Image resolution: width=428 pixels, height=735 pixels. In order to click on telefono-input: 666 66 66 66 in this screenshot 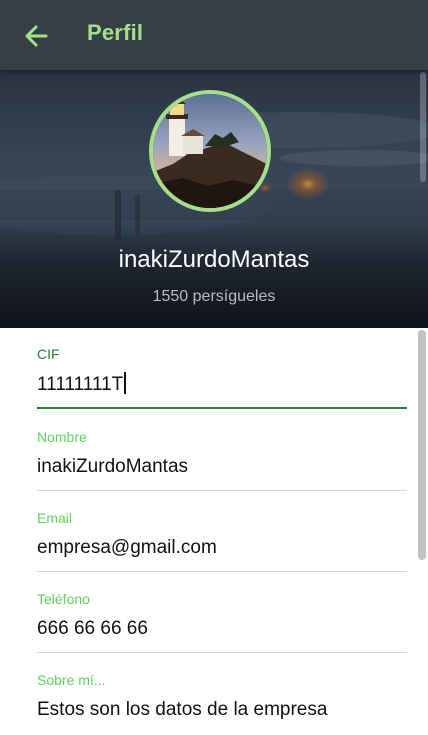, I will do `click(222, 629)`.